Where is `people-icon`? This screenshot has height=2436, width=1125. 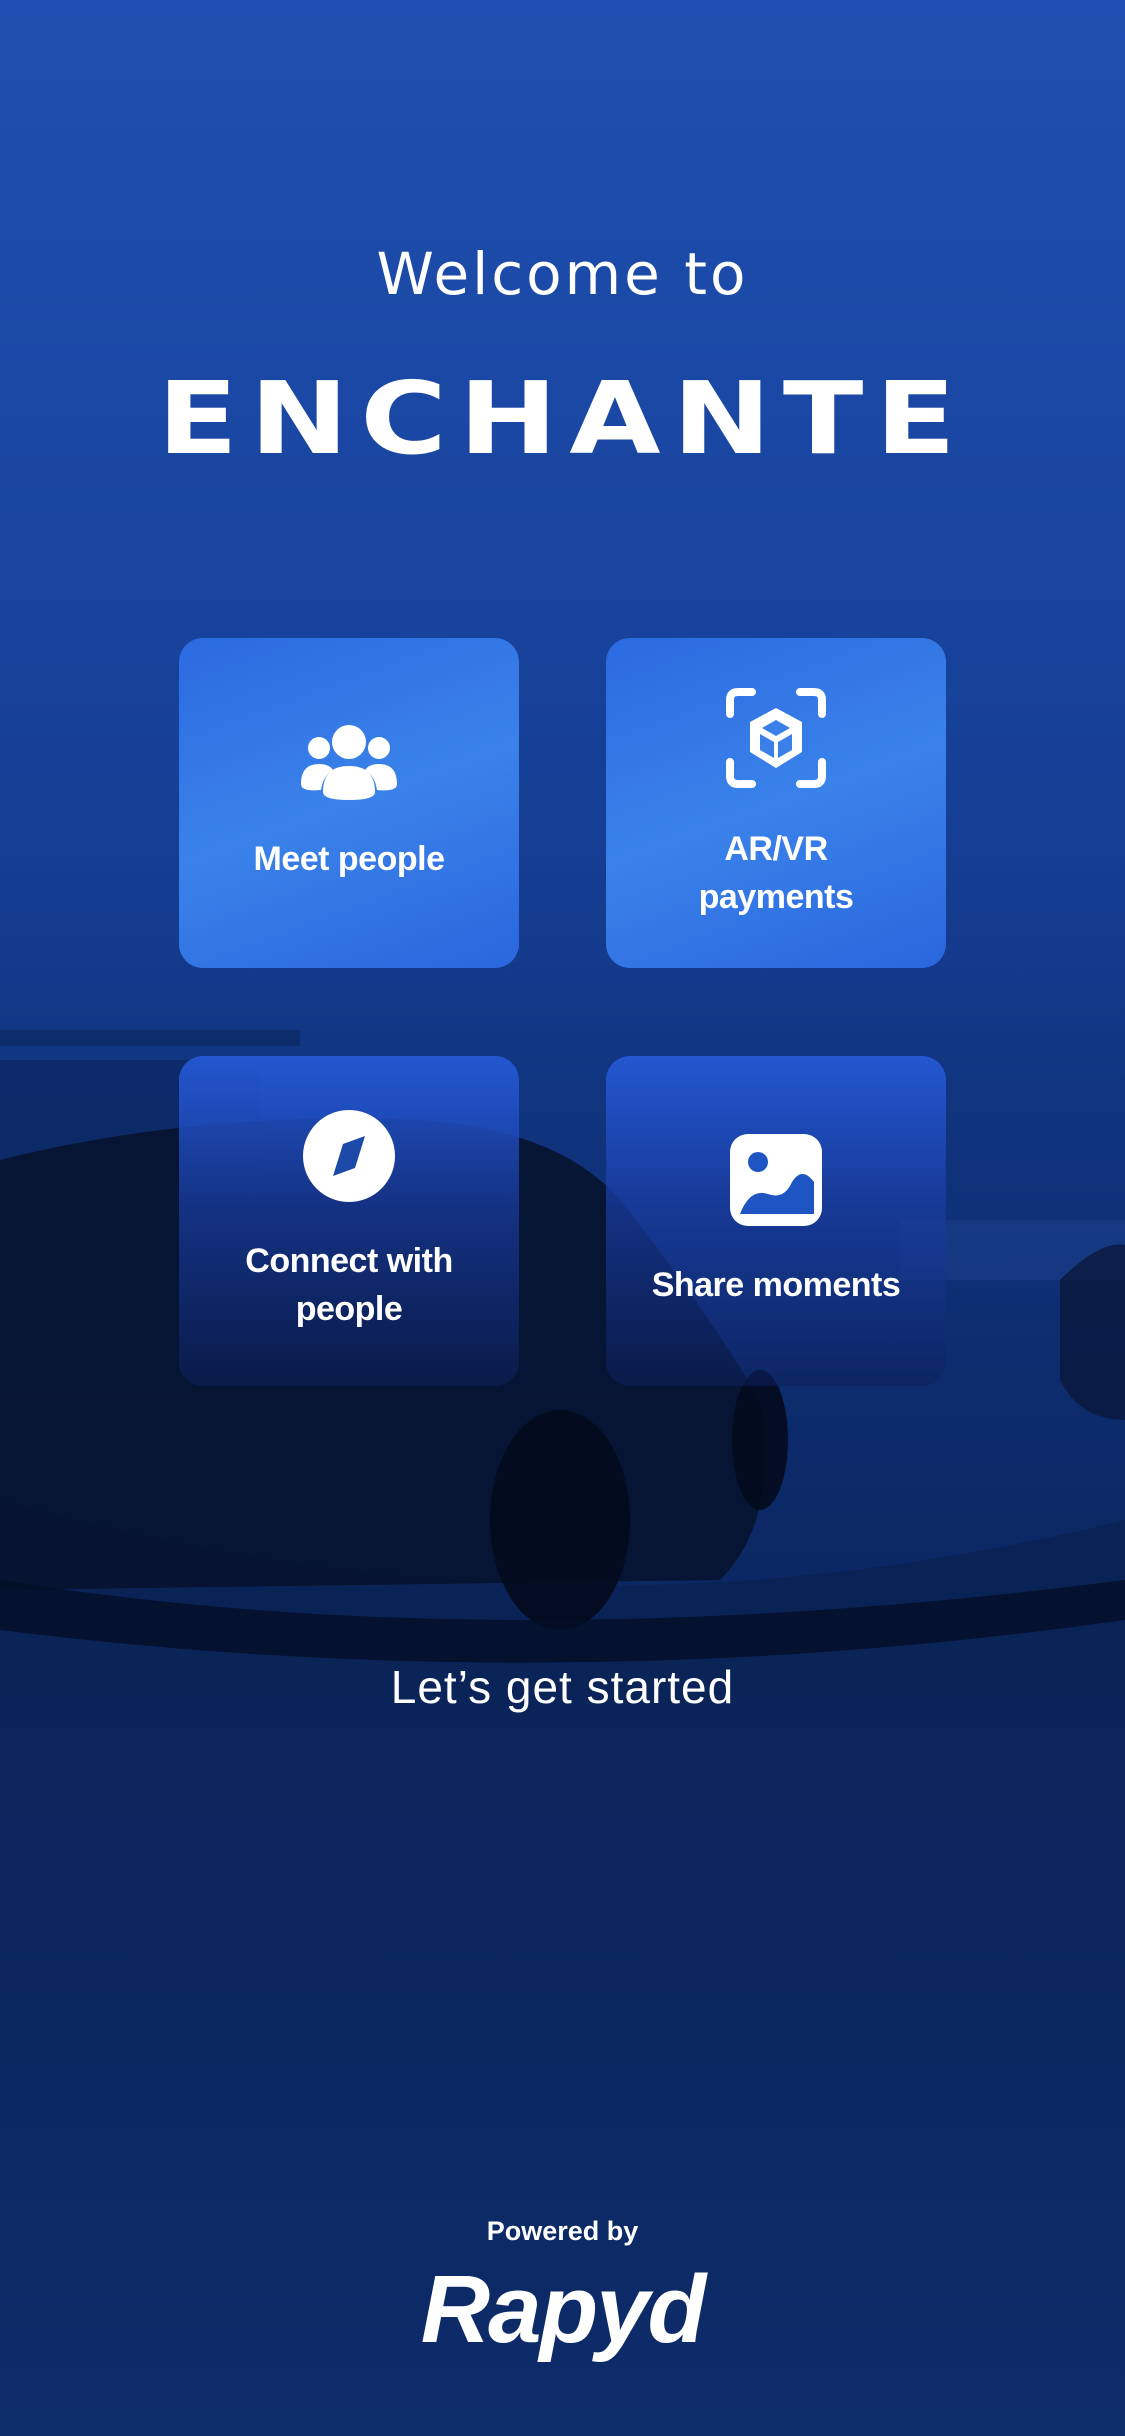 people-icon is located at coordinates (349, 768).